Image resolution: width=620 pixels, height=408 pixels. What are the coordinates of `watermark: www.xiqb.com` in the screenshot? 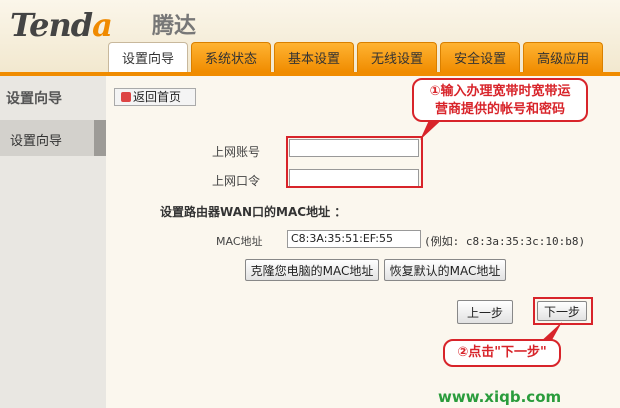 It's located at (500, 397).